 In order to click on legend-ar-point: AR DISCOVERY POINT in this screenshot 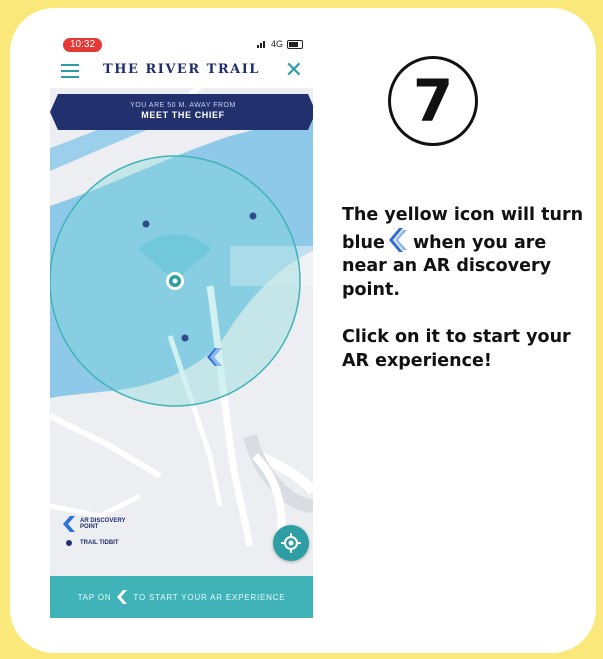, I will do `click(101, 524)`.